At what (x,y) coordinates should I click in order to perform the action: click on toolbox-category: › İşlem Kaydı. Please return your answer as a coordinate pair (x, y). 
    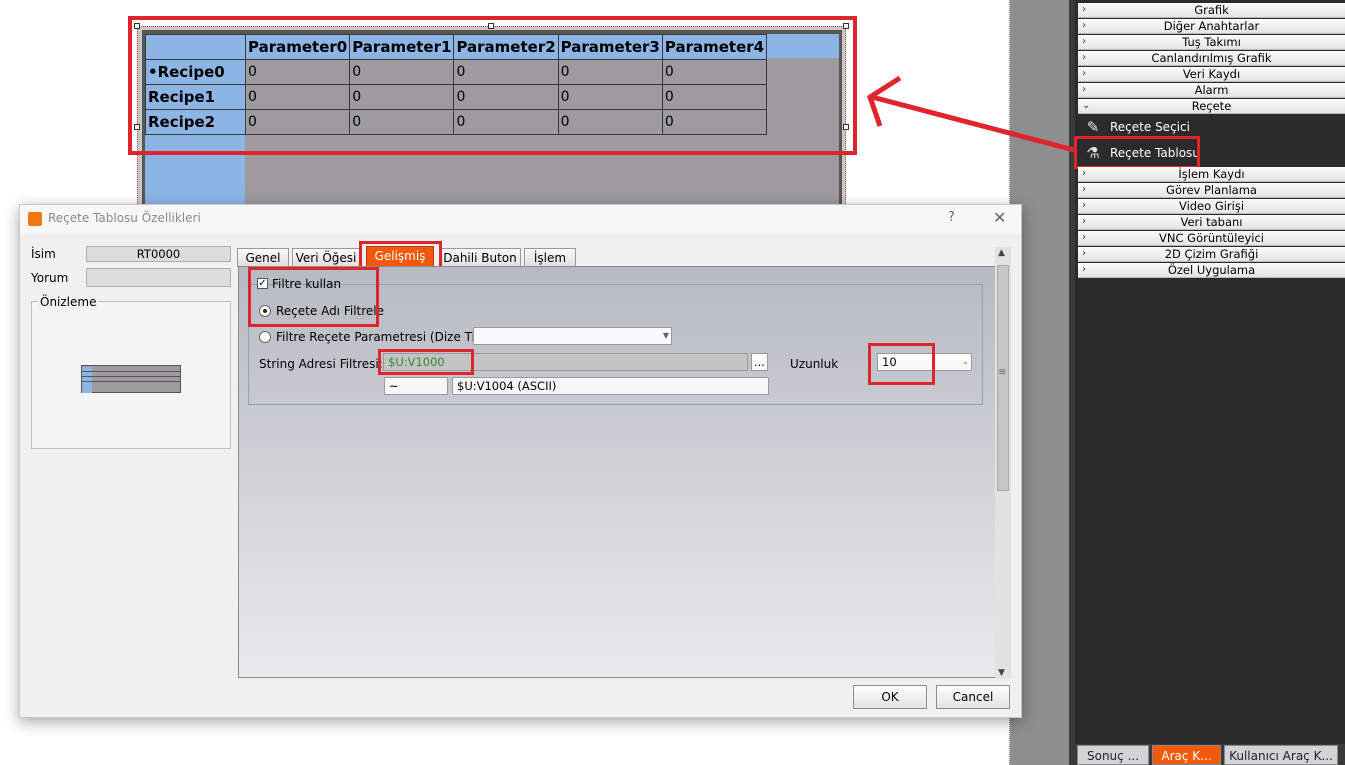
    Looking at the image, I should click on (1211, 174).